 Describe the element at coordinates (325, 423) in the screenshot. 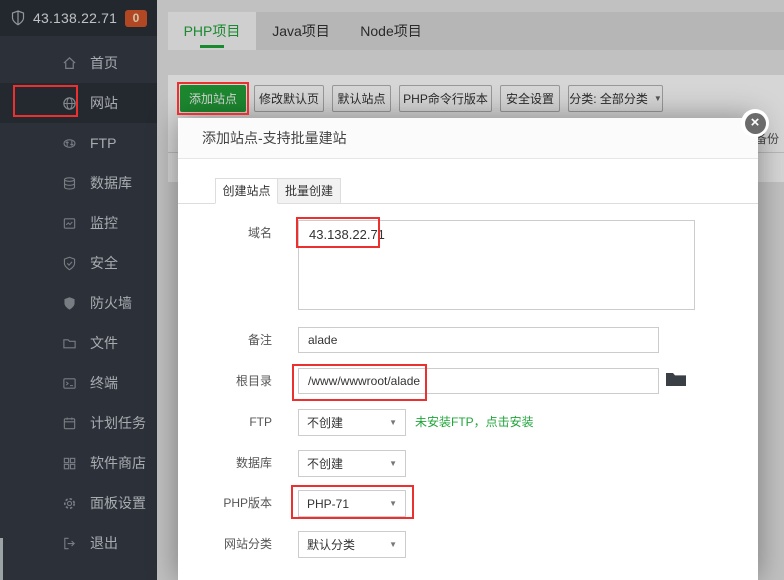

I see `ftp-select-value: 不创建` at that location.